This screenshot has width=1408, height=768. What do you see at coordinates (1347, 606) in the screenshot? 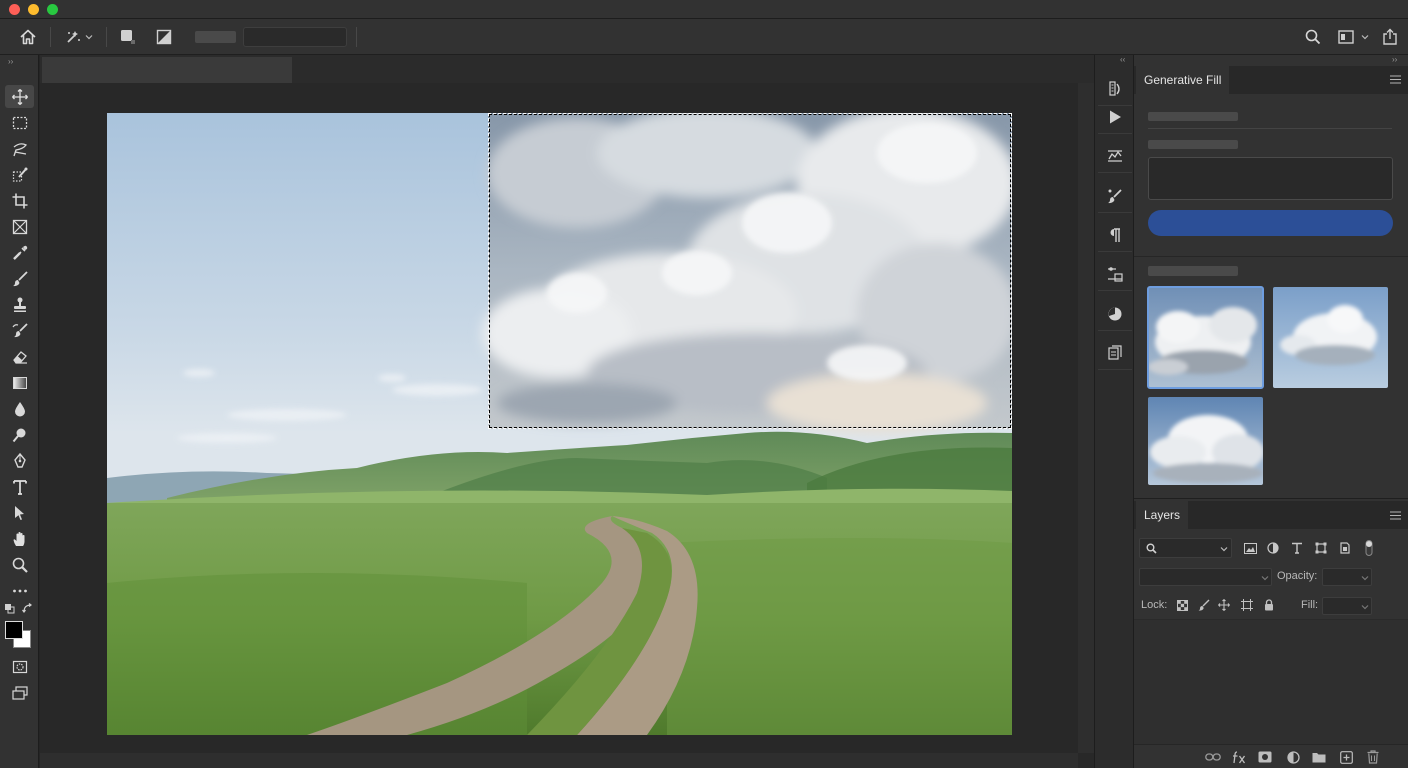
I see `fill-field` at bounding box center [1347, 606].